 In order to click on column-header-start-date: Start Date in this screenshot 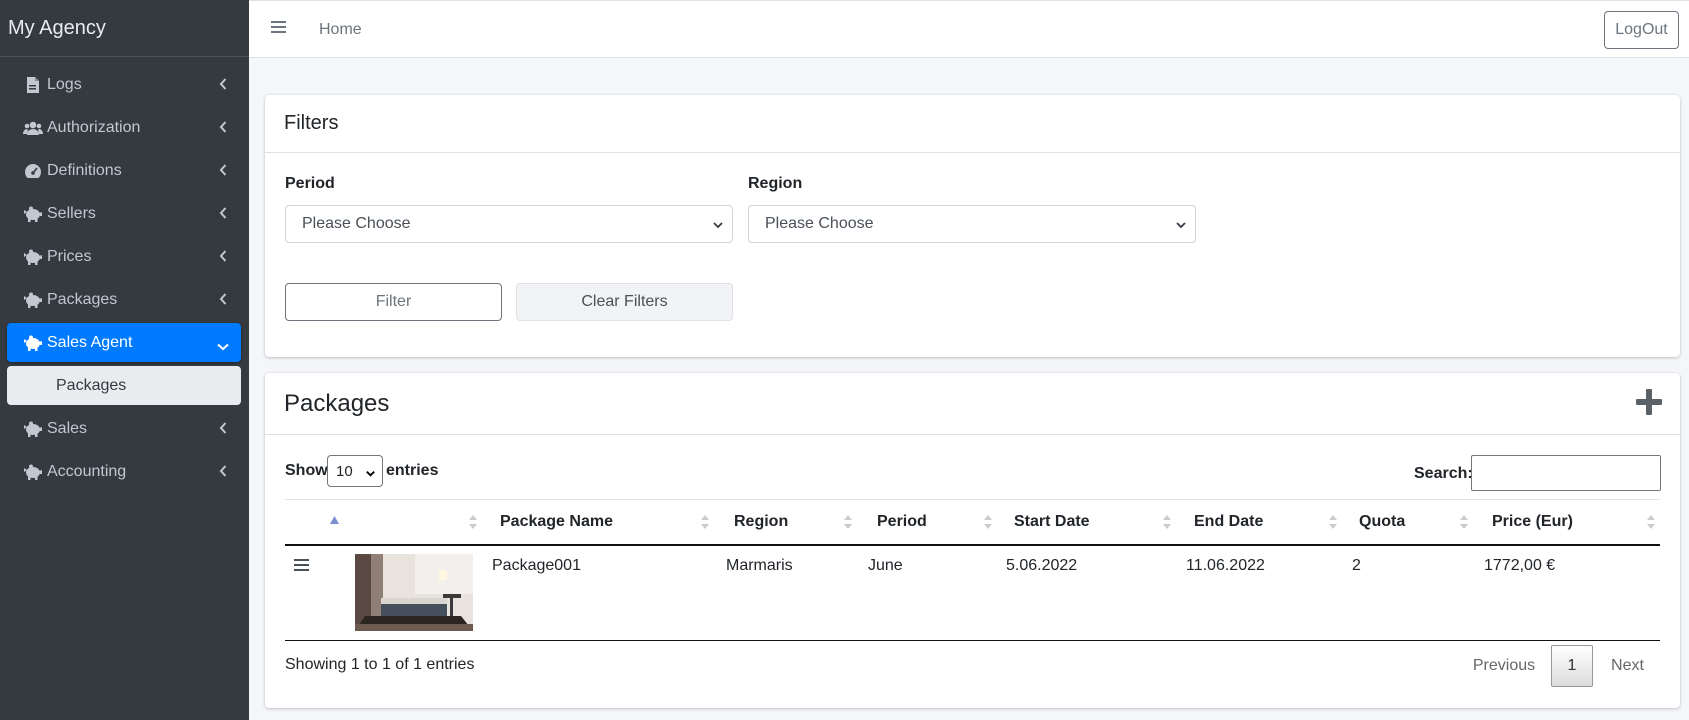, I will do `click(1052, 522)`.